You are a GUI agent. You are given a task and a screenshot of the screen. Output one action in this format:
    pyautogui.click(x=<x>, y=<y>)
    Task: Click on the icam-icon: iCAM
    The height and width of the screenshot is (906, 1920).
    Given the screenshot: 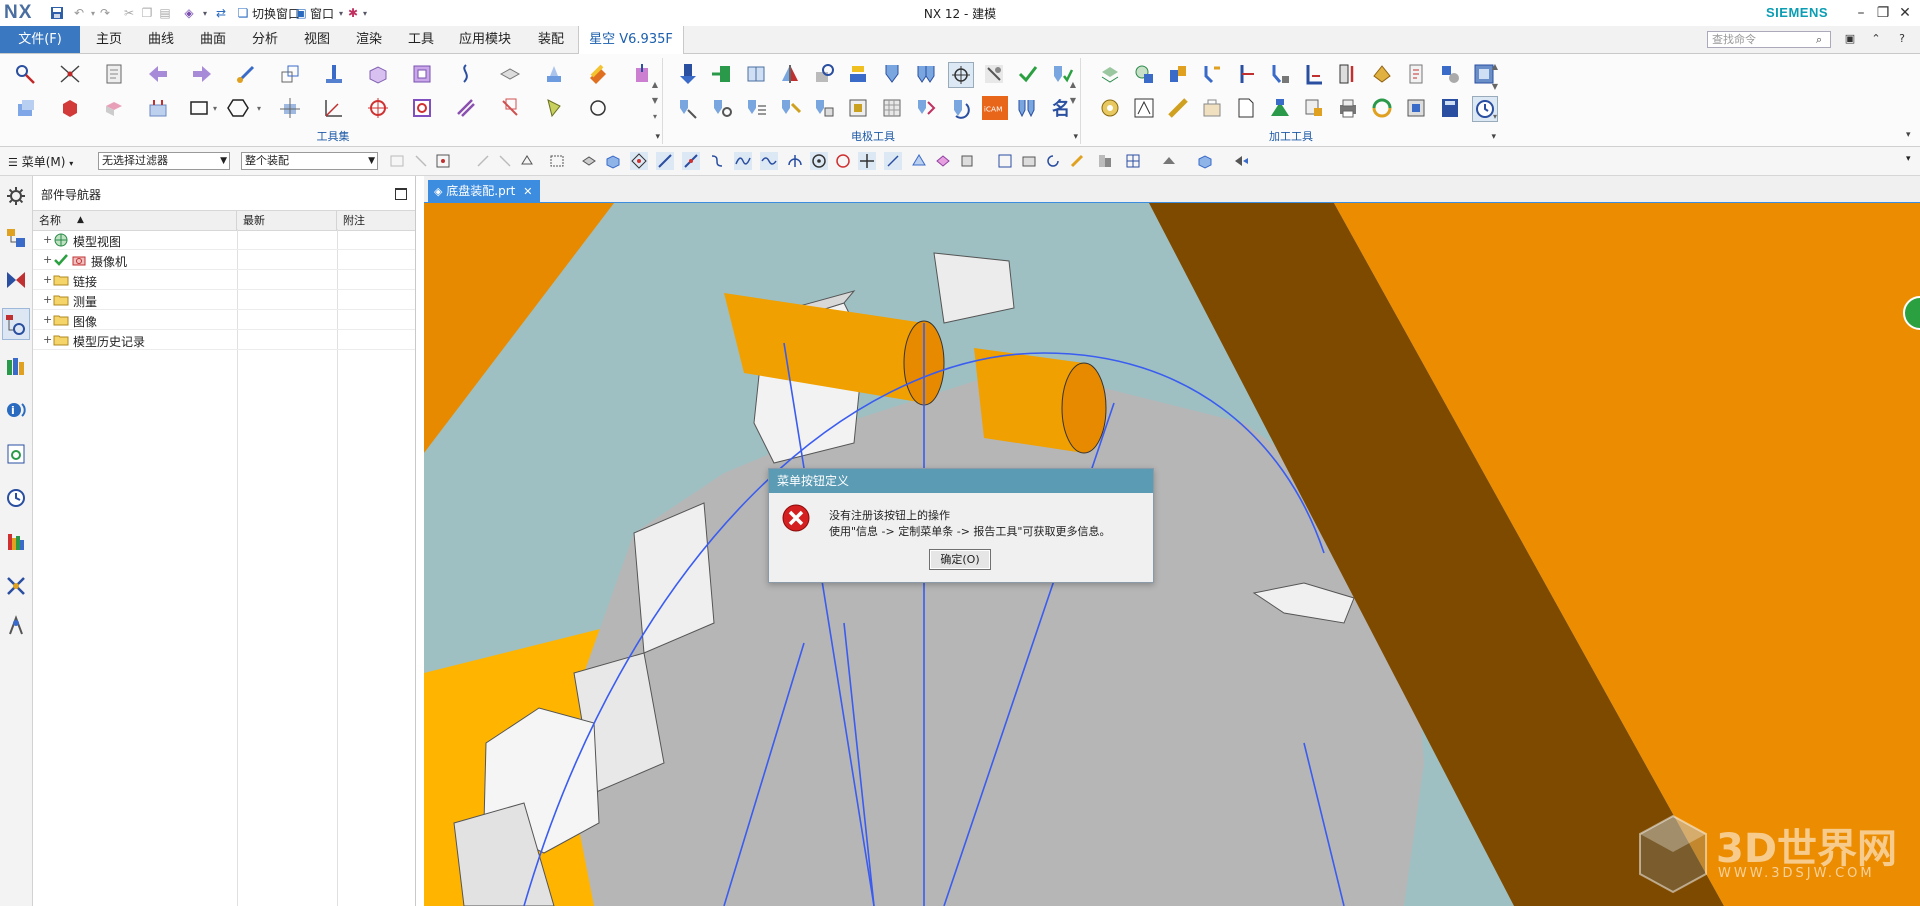 What is the action you would take?
    pyautogui.click(x=995, y=108)
    